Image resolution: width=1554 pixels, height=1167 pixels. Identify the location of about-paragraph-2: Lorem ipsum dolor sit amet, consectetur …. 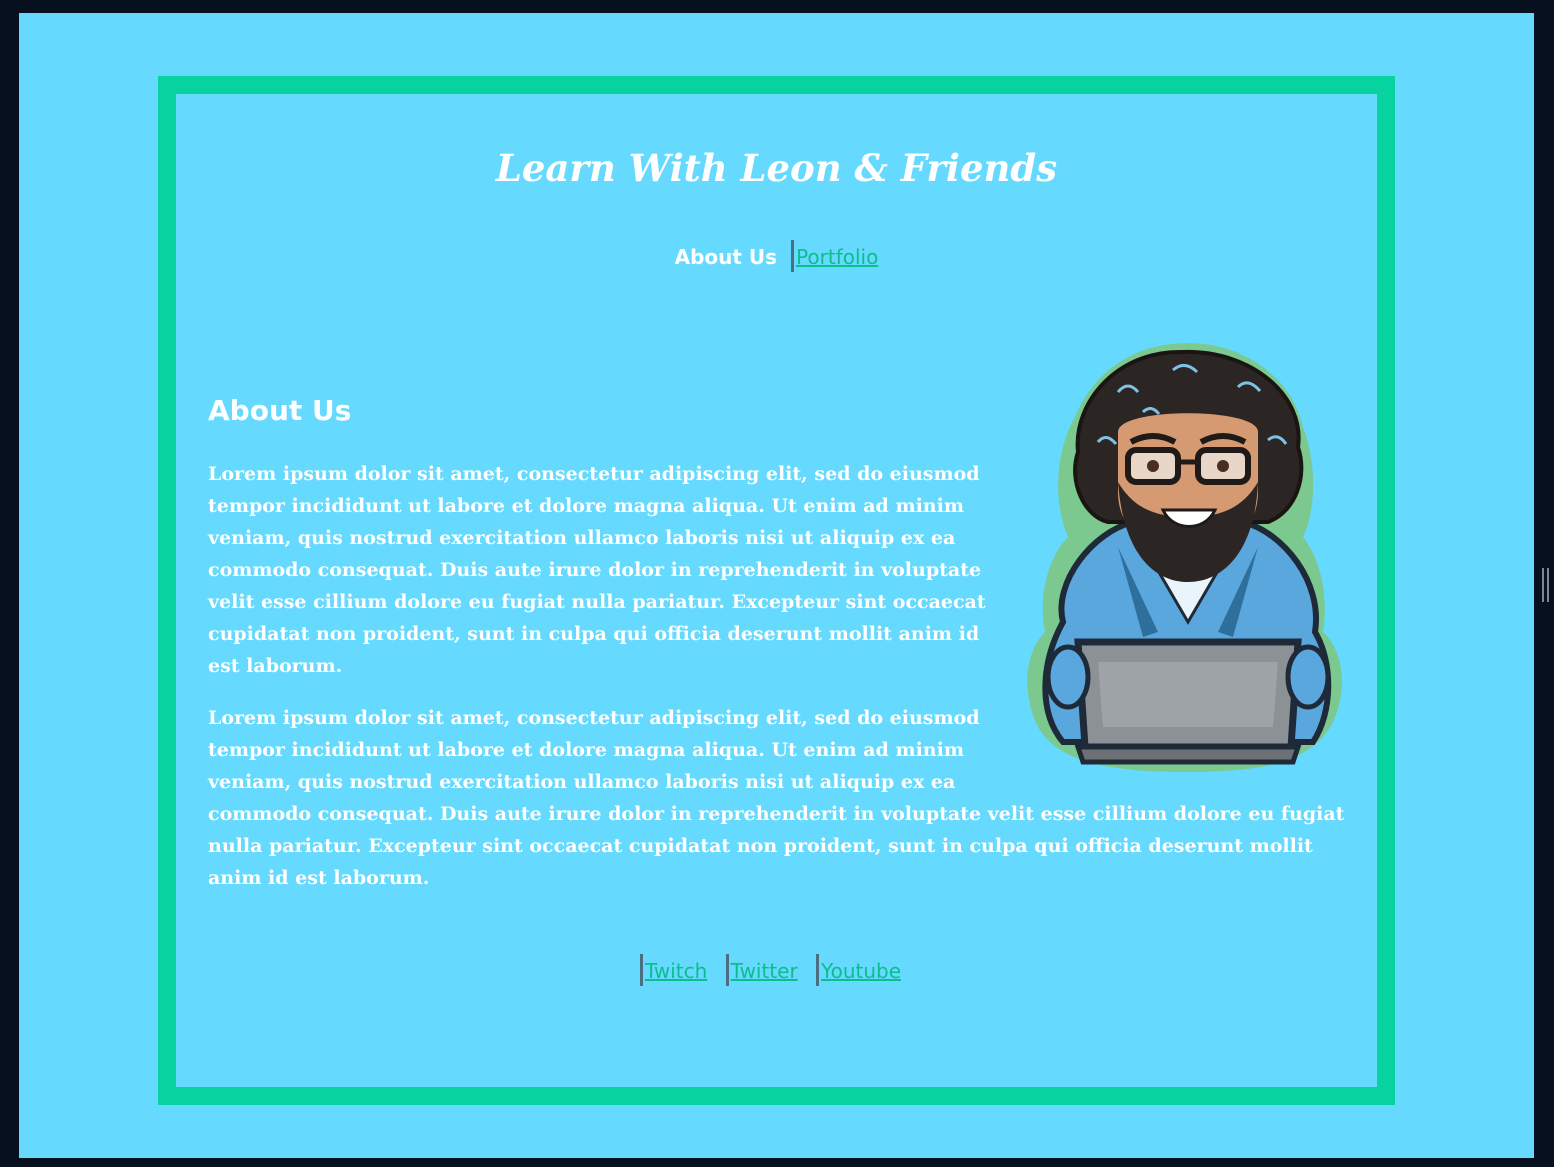
(778, 798).